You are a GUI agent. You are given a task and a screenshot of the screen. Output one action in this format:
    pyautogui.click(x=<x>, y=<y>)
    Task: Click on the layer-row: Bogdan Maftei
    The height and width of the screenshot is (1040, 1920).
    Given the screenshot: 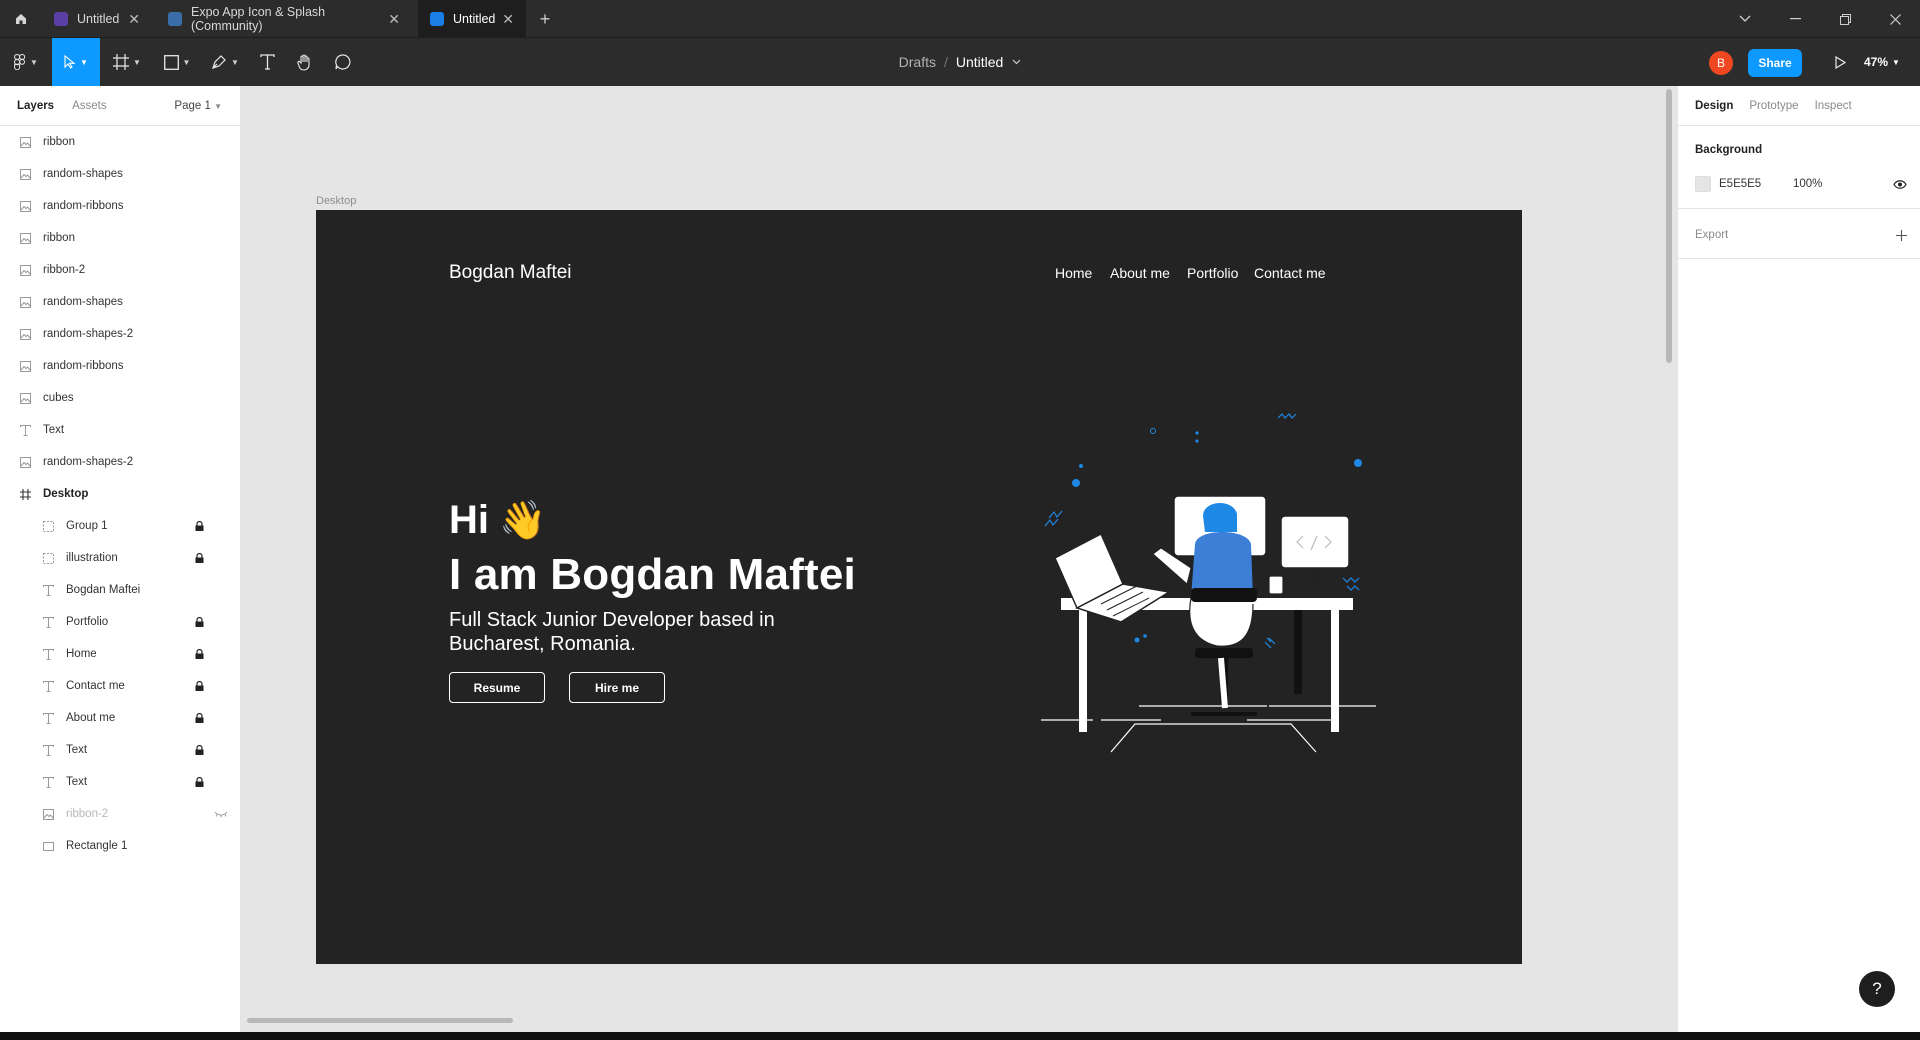 What is the action you would take?
    pyautogui.click(x=120, y=590)
    